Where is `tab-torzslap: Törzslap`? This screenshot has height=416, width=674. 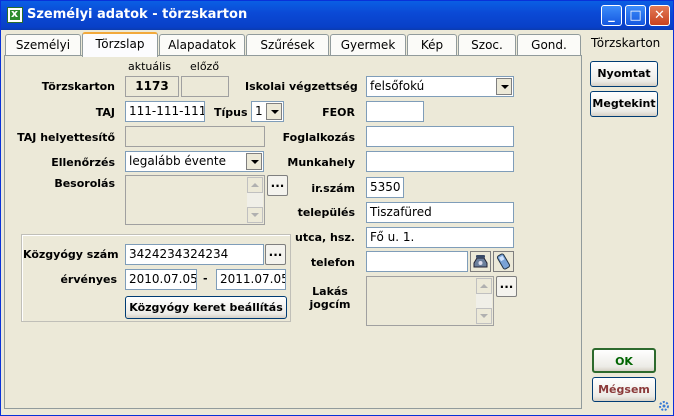 tab-torzslap: Törzslap is located at coordinates (120, 44).